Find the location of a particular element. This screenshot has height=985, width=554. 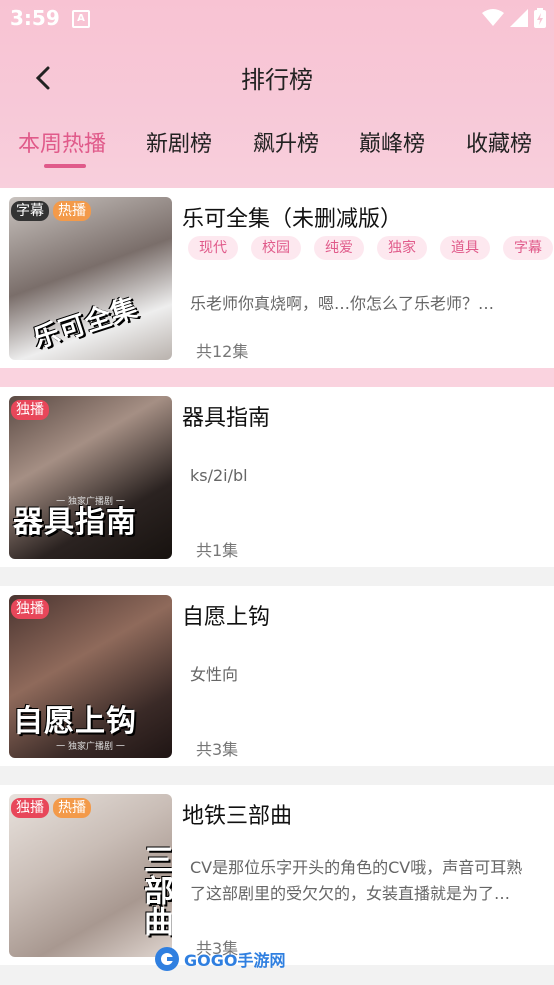

tab-favorites: 收藏榜 is located at coordinates (499, 142).